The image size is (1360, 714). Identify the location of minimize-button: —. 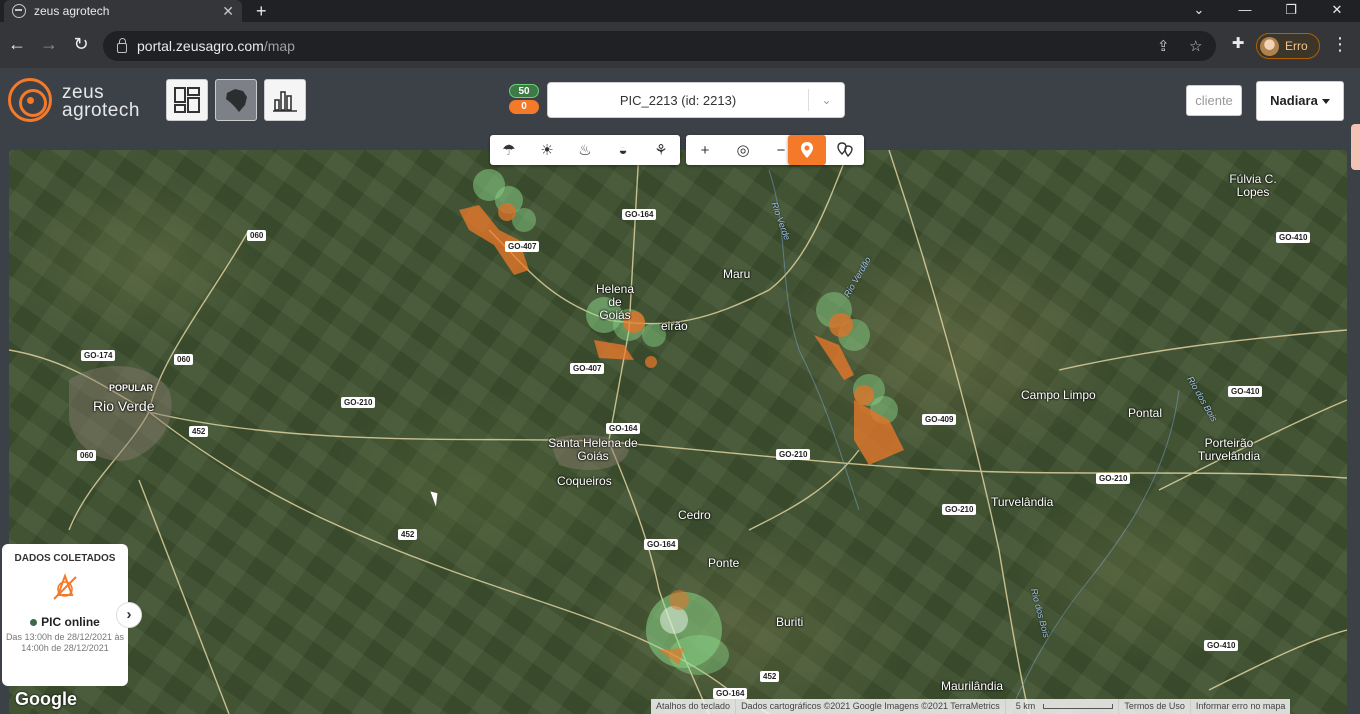
(1245, 11).